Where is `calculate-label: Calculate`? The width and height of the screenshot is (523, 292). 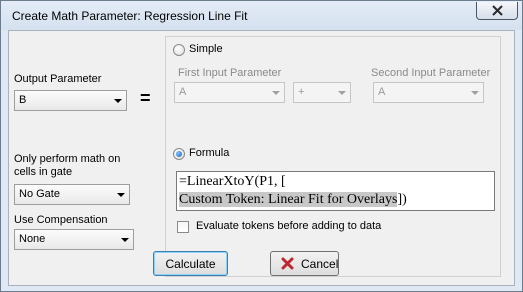
calculate-label: Calculate is located at coordinates (190, 264).